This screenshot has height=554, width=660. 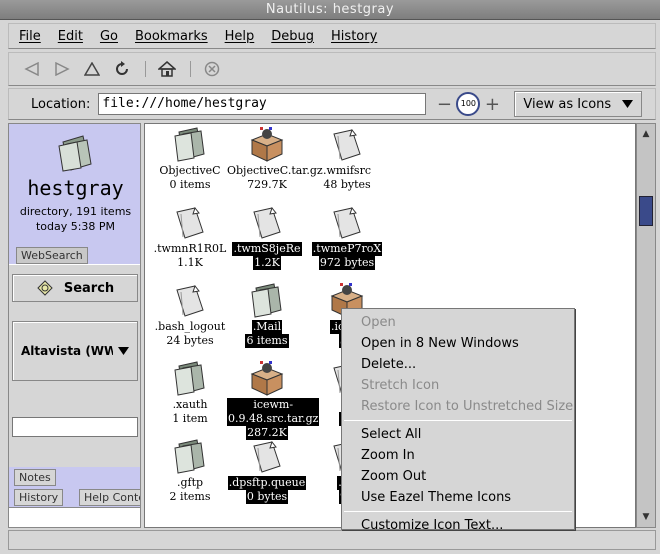 I want to click on file-item: .dpsftp.queue 0 bytes, so click(x=267, y=471).